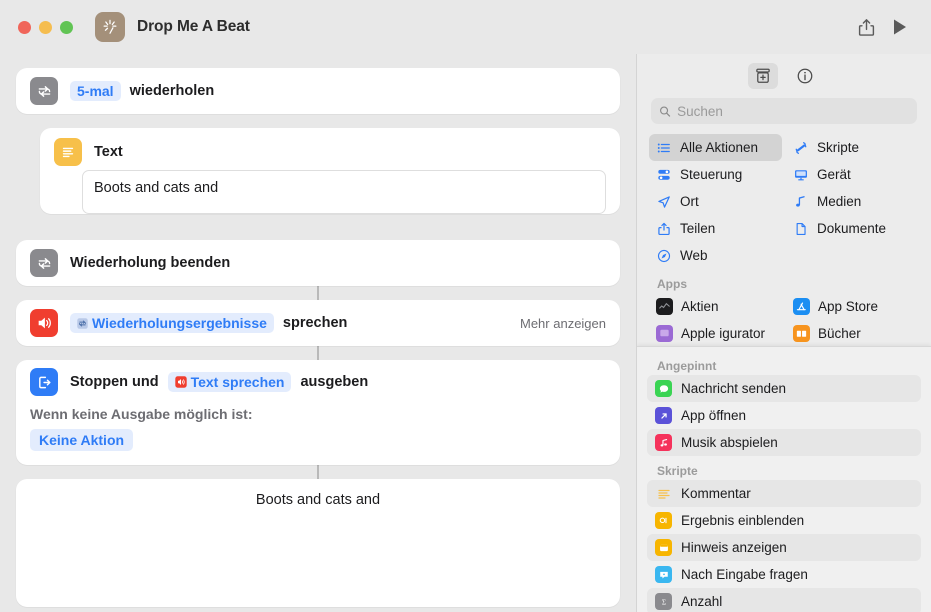 This screenshot has width=931, height=612. I want to click on apps-section-header: Apps, so click(672, 284).